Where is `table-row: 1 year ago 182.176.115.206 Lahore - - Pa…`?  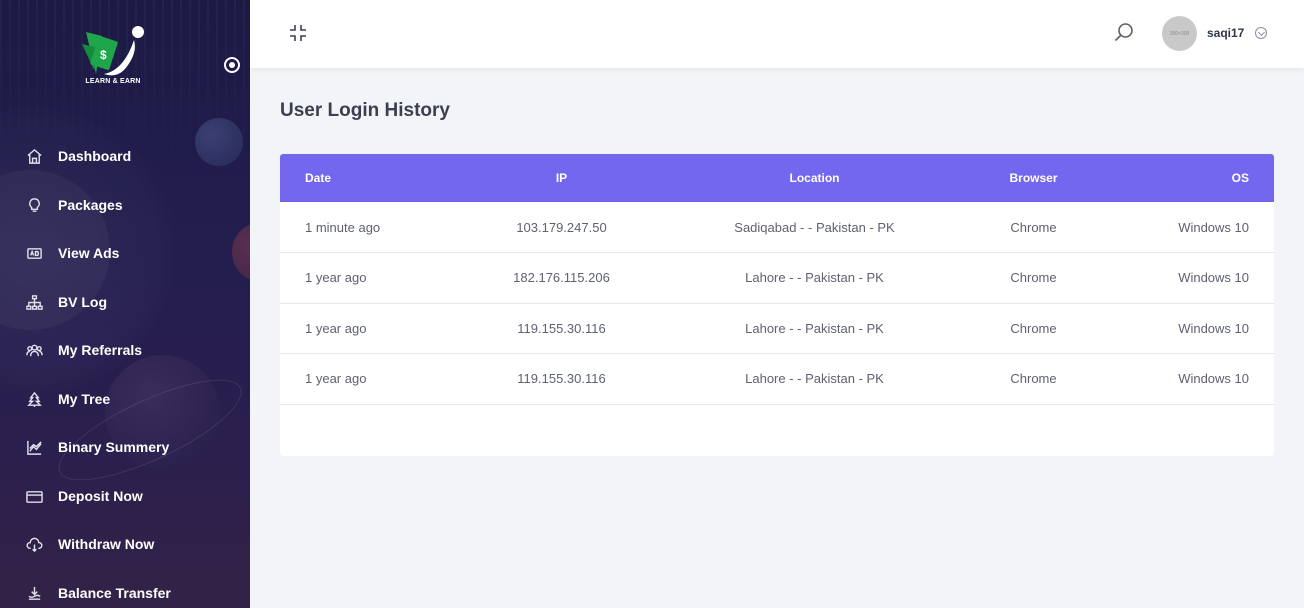
table-row: 1 year ago 182.176.115.206 Lahore - - Pa… is located at coordinates (777, 278).